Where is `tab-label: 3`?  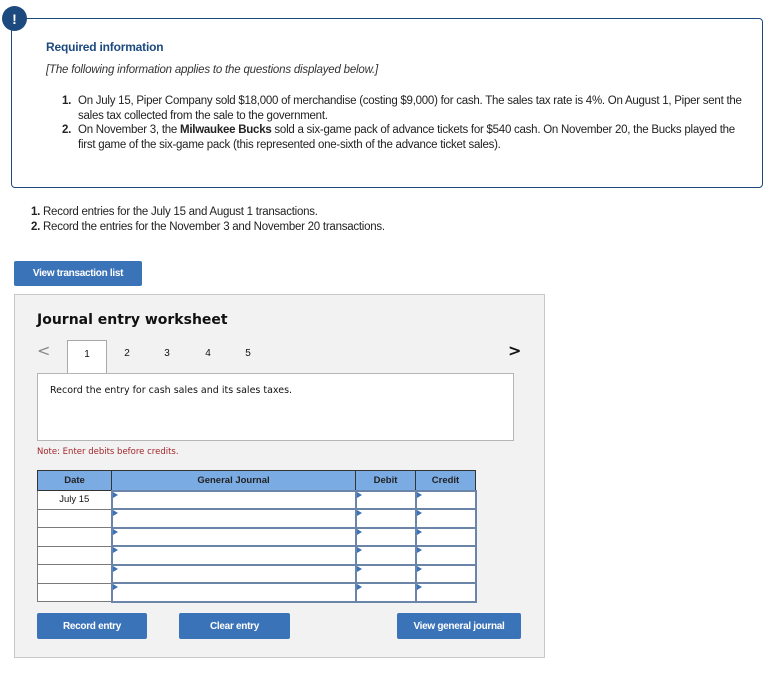 tab-label: 3 is located at coordinates (167, 353).